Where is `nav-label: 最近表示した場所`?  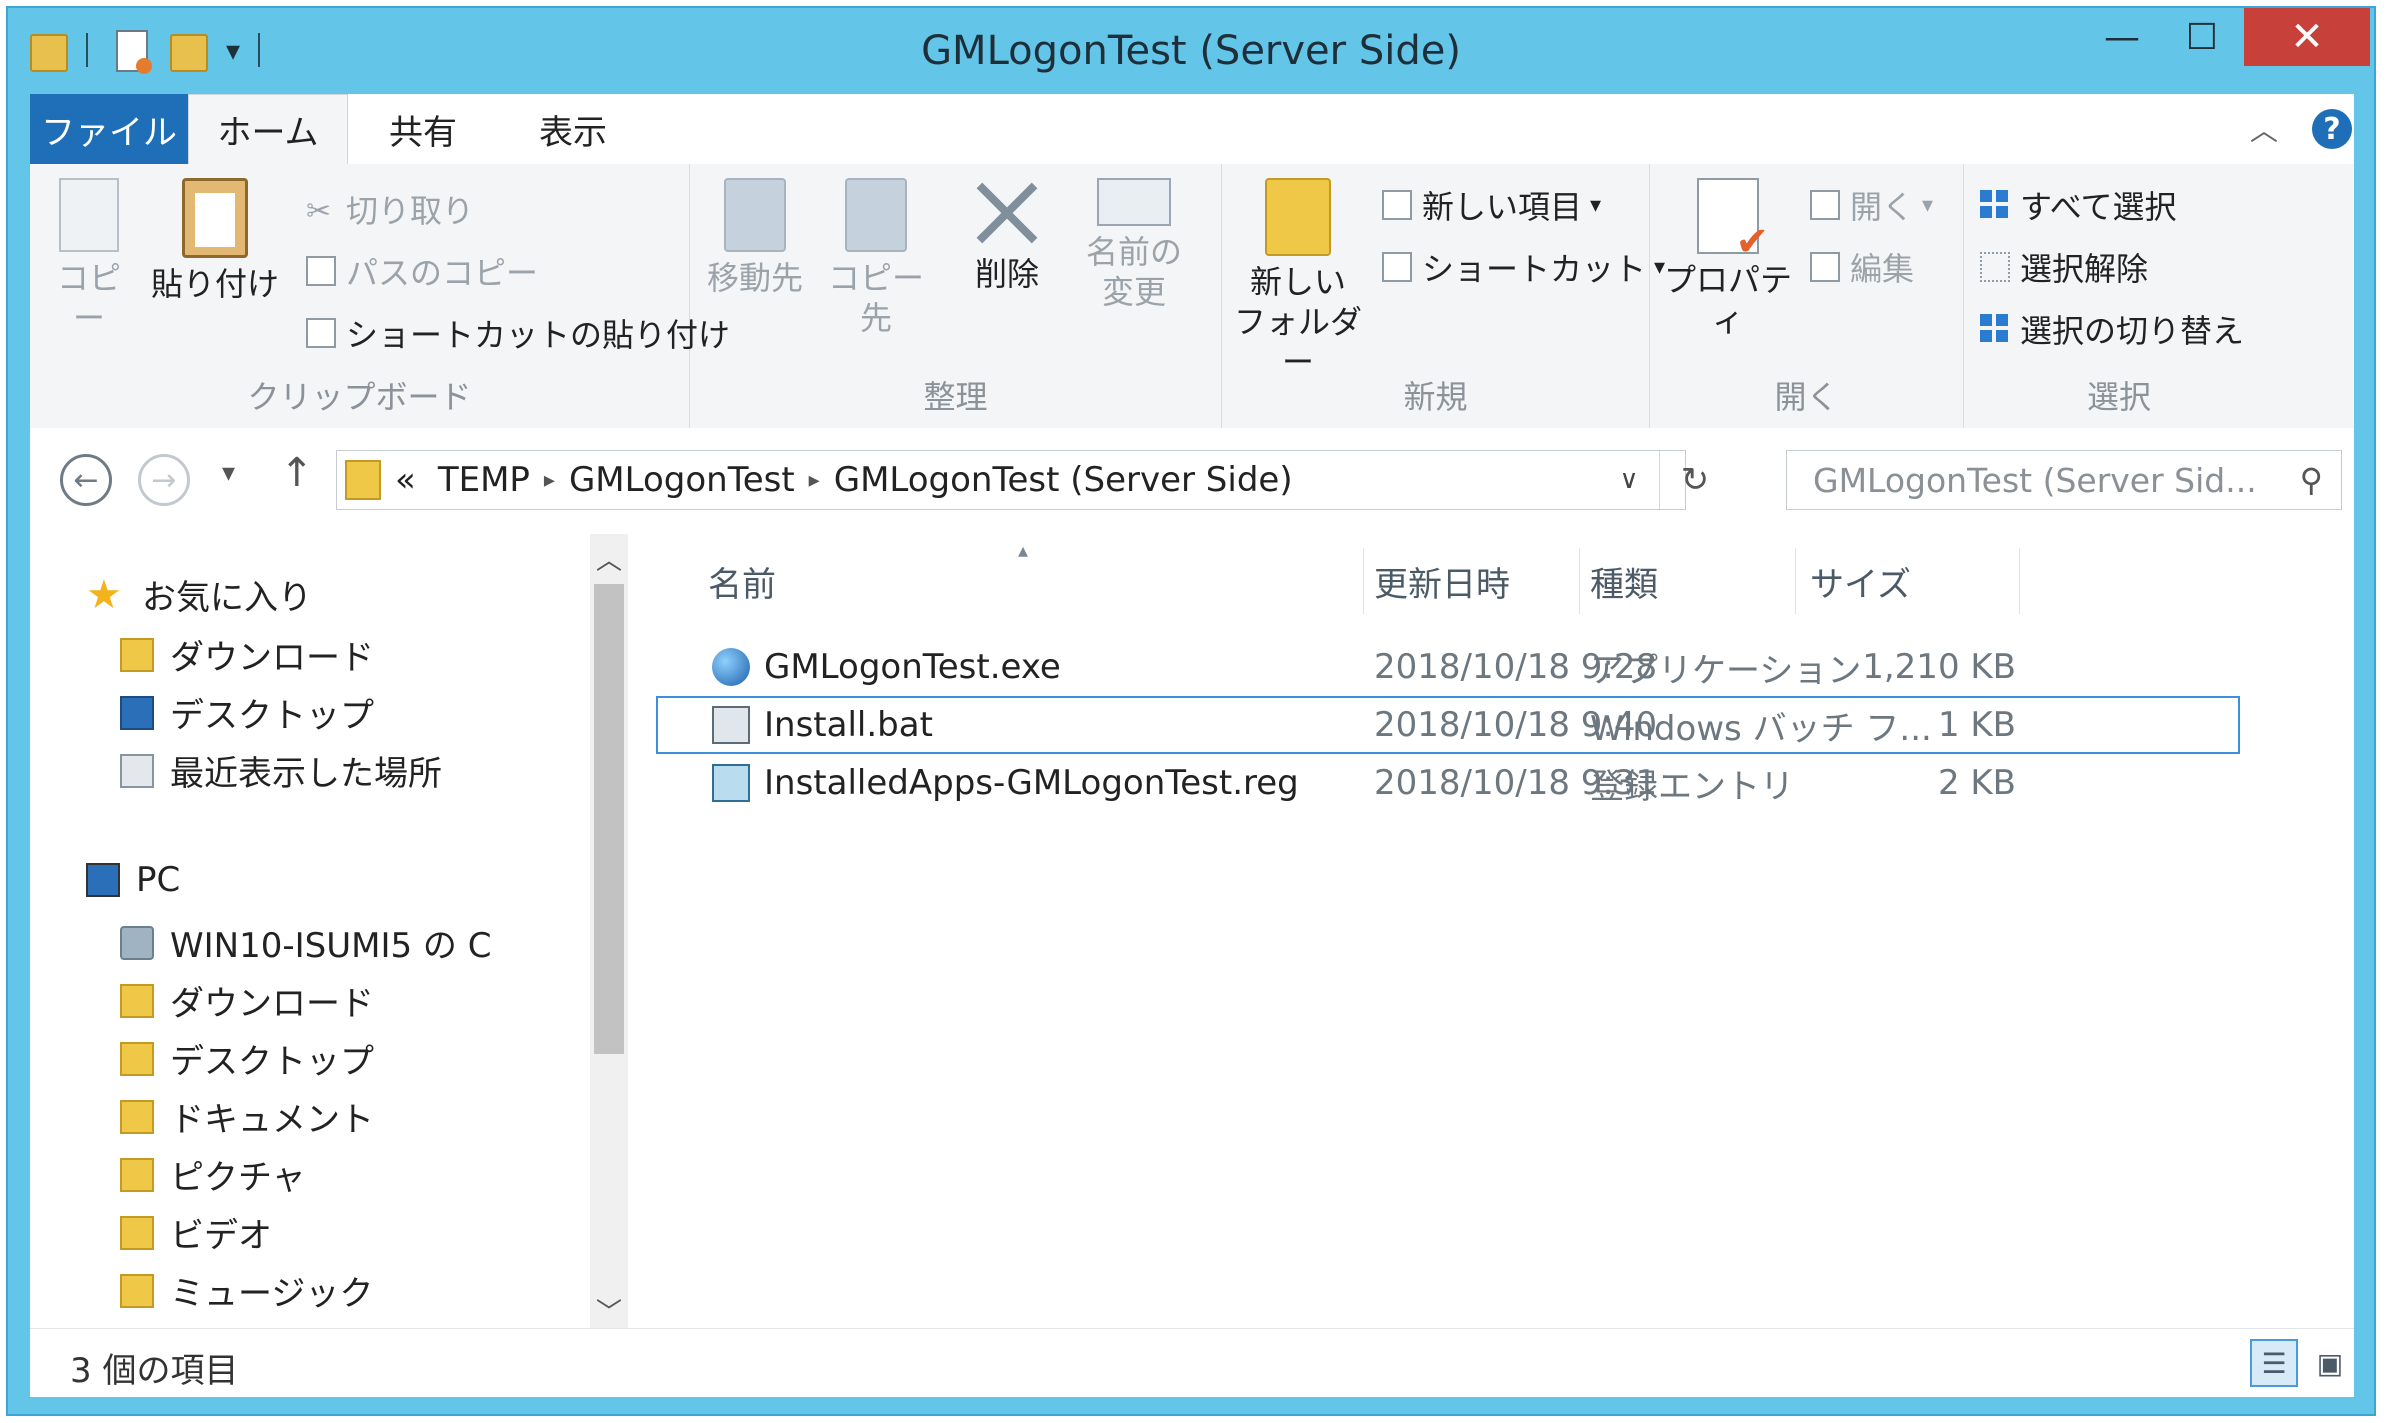
nav-label: 最近表示した場所 is located at coordinates (306, 774).